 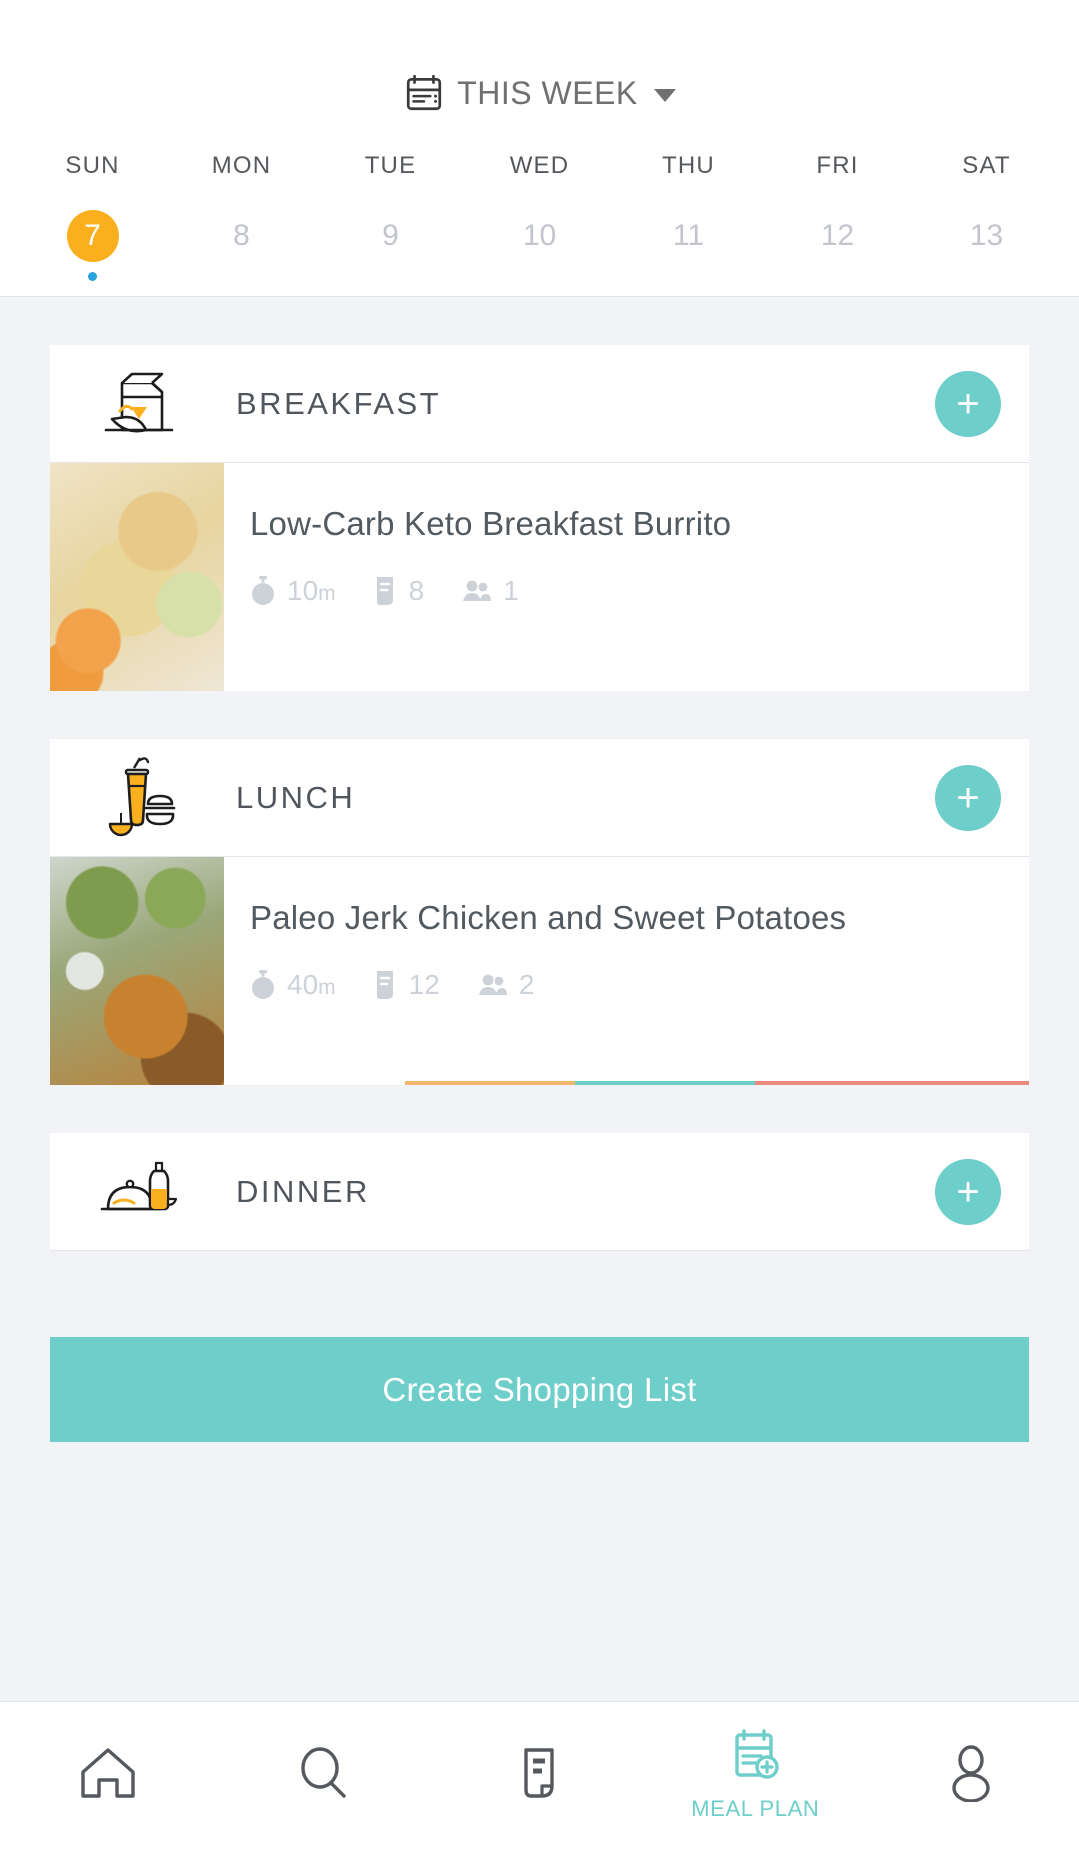 What do you see at coordinates (142, 1192) in the screenshot?
I see `cloche-wine-dinner-icon` at bounding box center [142, 1192].